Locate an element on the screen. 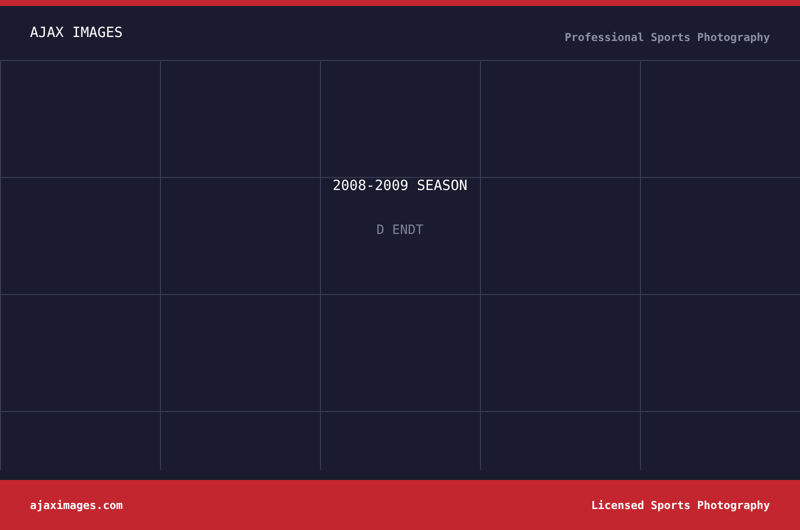 The width and height of the screenshot is (800, 530). header-tagline: Professional Sports Photography is located at coordinates (667, 37).